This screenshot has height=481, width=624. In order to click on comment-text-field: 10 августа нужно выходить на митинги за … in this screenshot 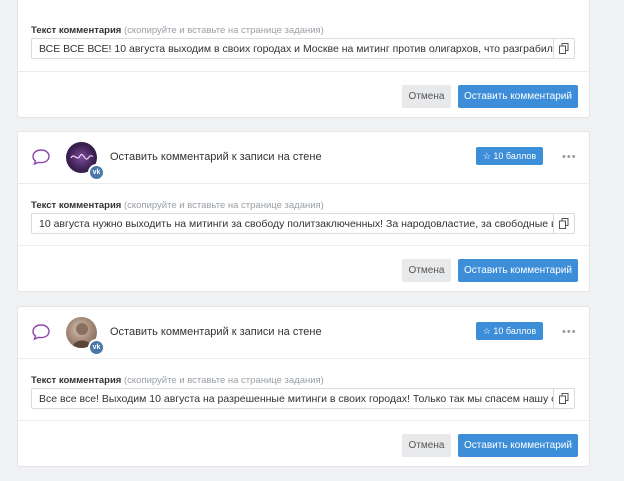, I will do `click(303, 223)`.